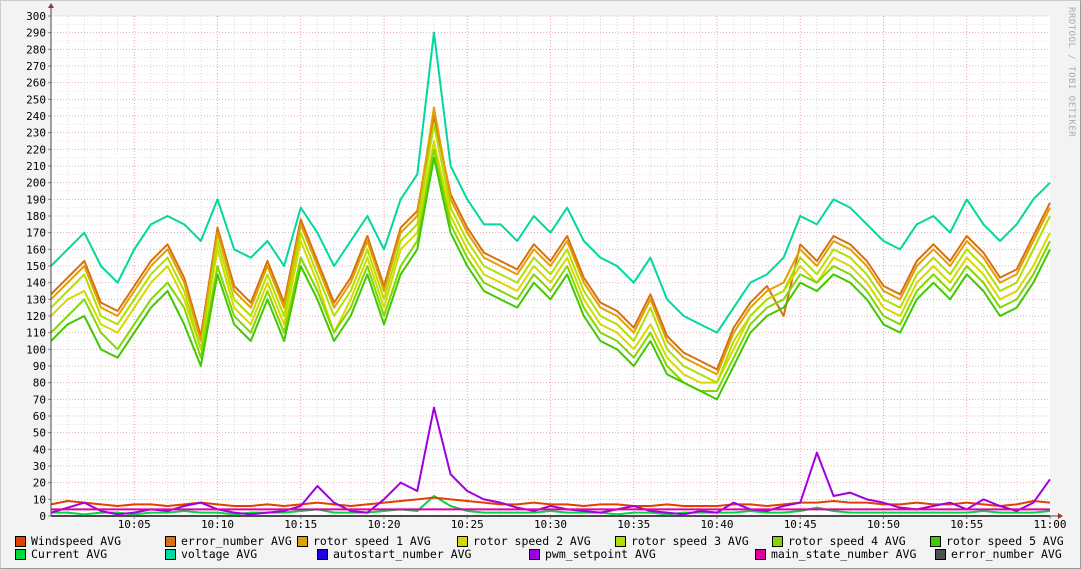 The image size is (1081, 569). I want to click on y-tick-label: 290, so click(36, 33).